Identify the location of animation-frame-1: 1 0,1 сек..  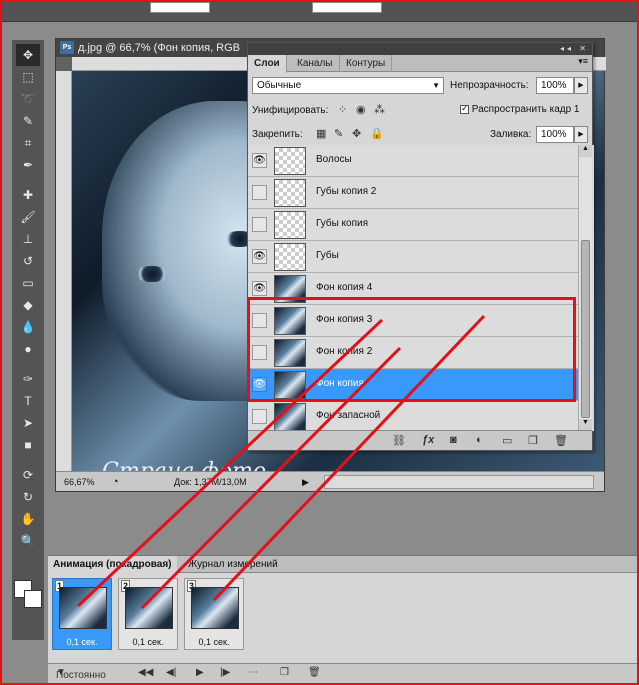
(82, 614).